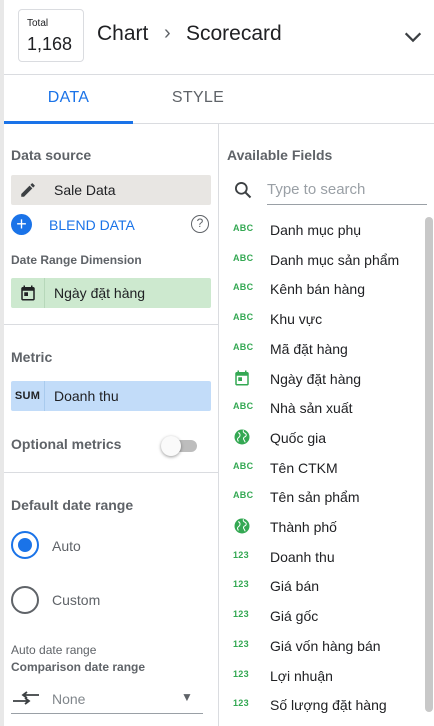 Image resolution: width=434 pixels, height=726 pixels. Describe the element at coordinates (66, 444) in the screenshot. I see `optional-metrics-label: Optional metrics` at that location.